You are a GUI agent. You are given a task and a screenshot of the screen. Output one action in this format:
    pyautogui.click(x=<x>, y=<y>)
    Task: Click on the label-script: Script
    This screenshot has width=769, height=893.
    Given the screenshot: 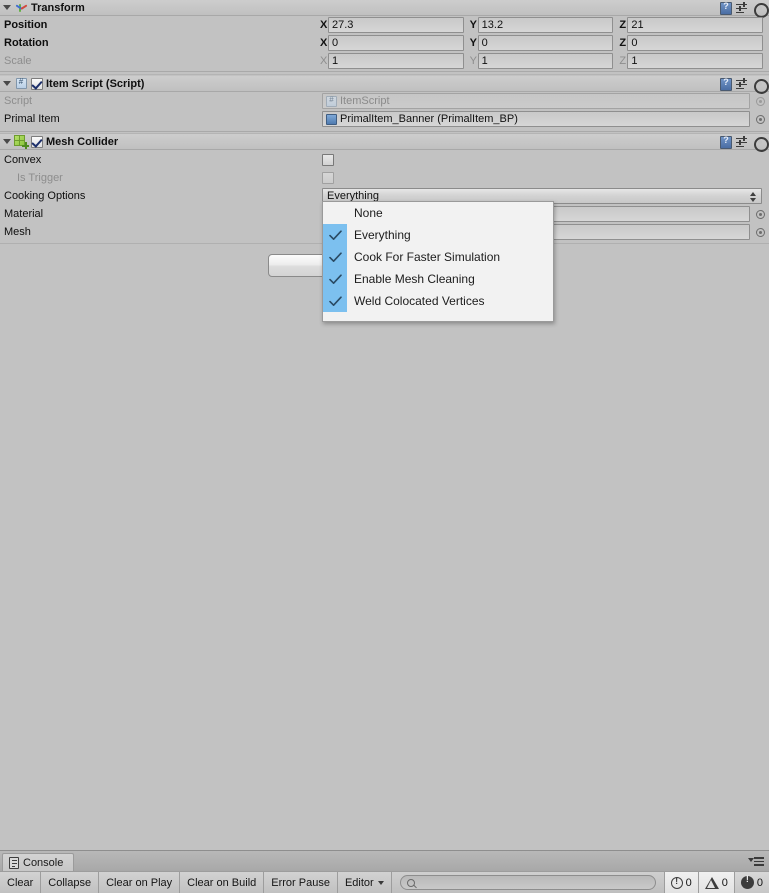 What is the action you would take?
    pyautogui.click(x=18, y=101)
    